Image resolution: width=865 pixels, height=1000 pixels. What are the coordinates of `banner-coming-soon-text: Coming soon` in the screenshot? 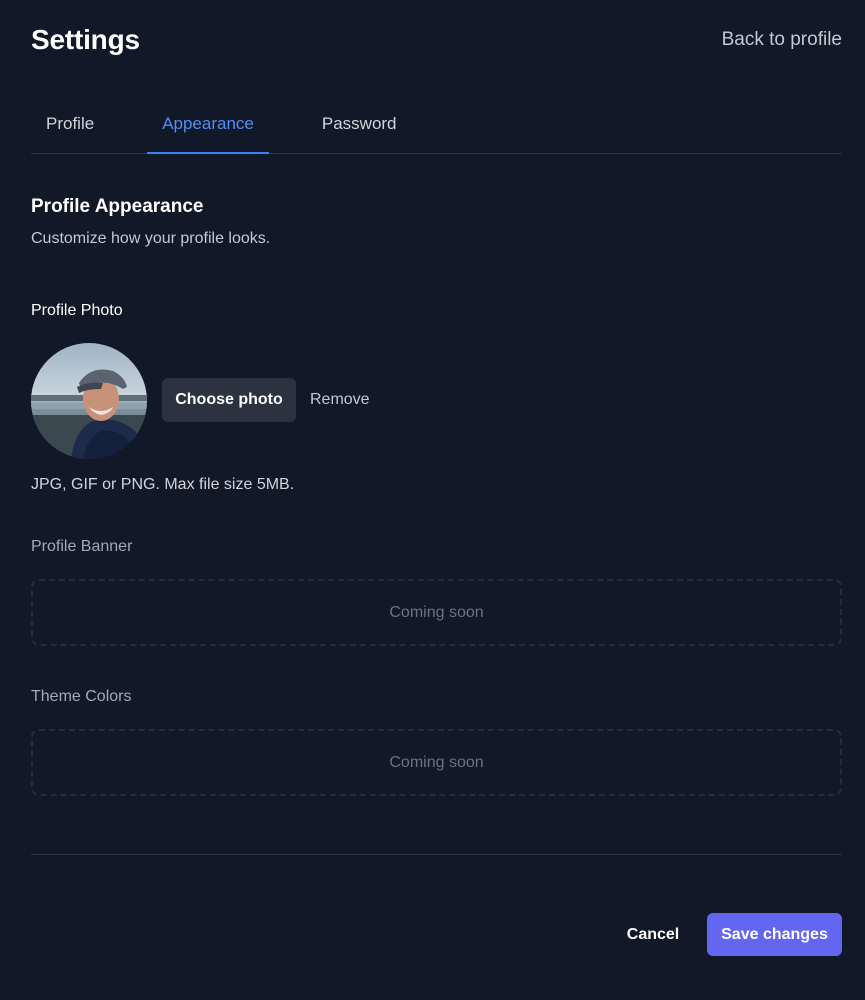 It's located at (436, 612).